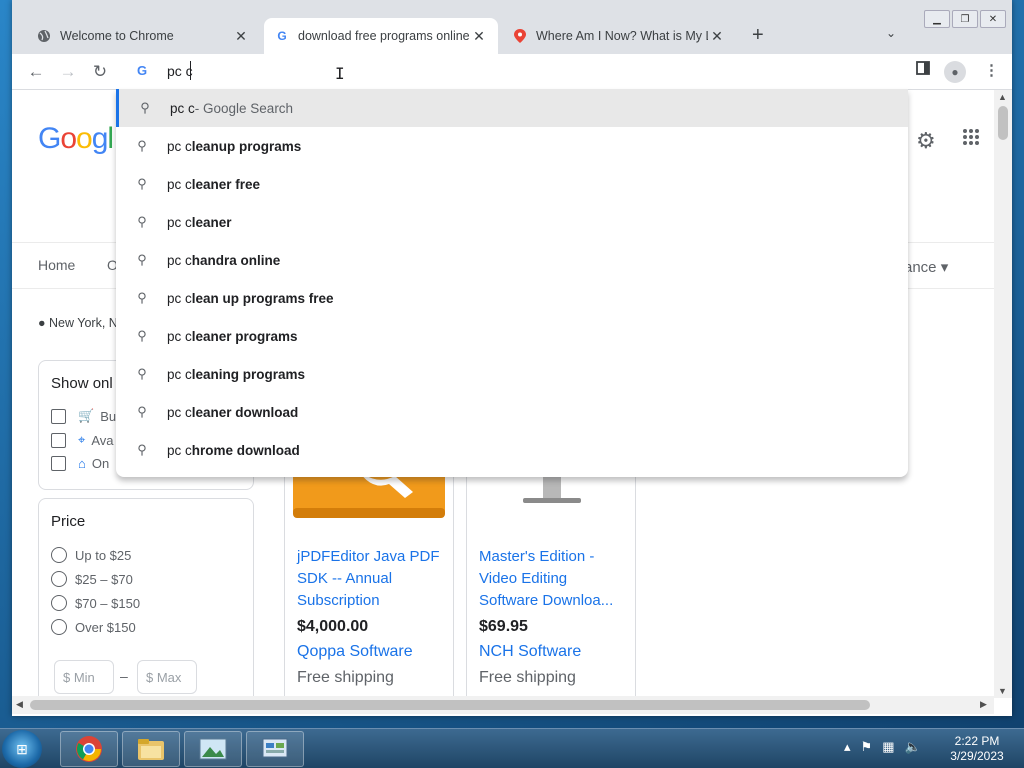  I want to click on suggestion-item: ⚲ pc c leaning programs, so click(512, 374).